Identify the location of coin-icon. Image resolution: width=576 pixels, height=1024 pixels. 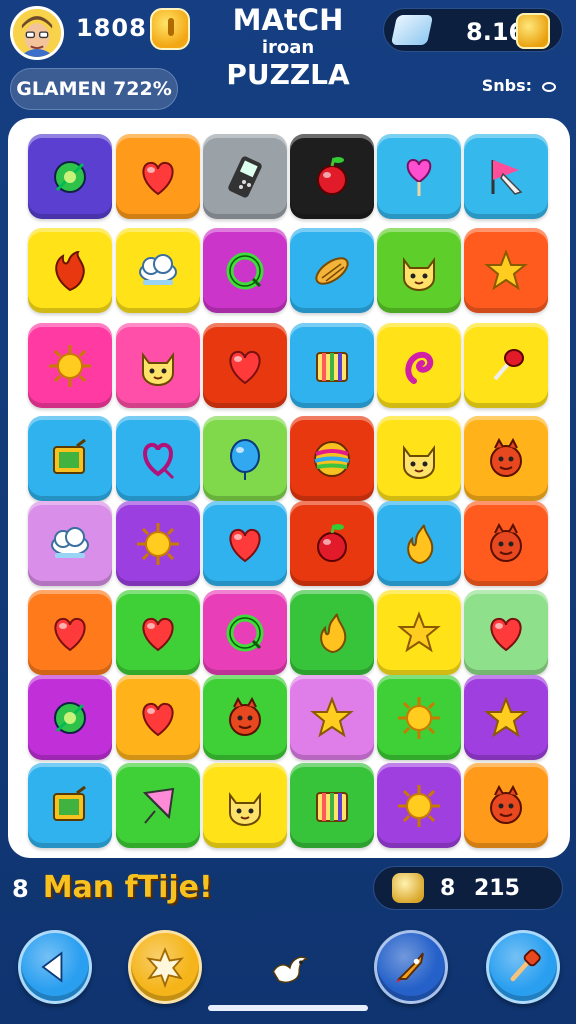
(533, 31).